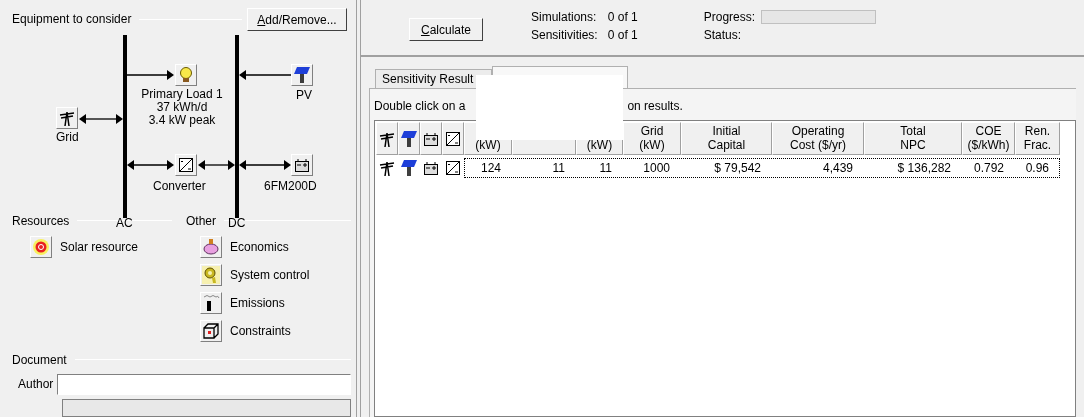 This screenshot has width=1084, height=417. I want to click on column-header: Initial Capital, so click(726, 138).